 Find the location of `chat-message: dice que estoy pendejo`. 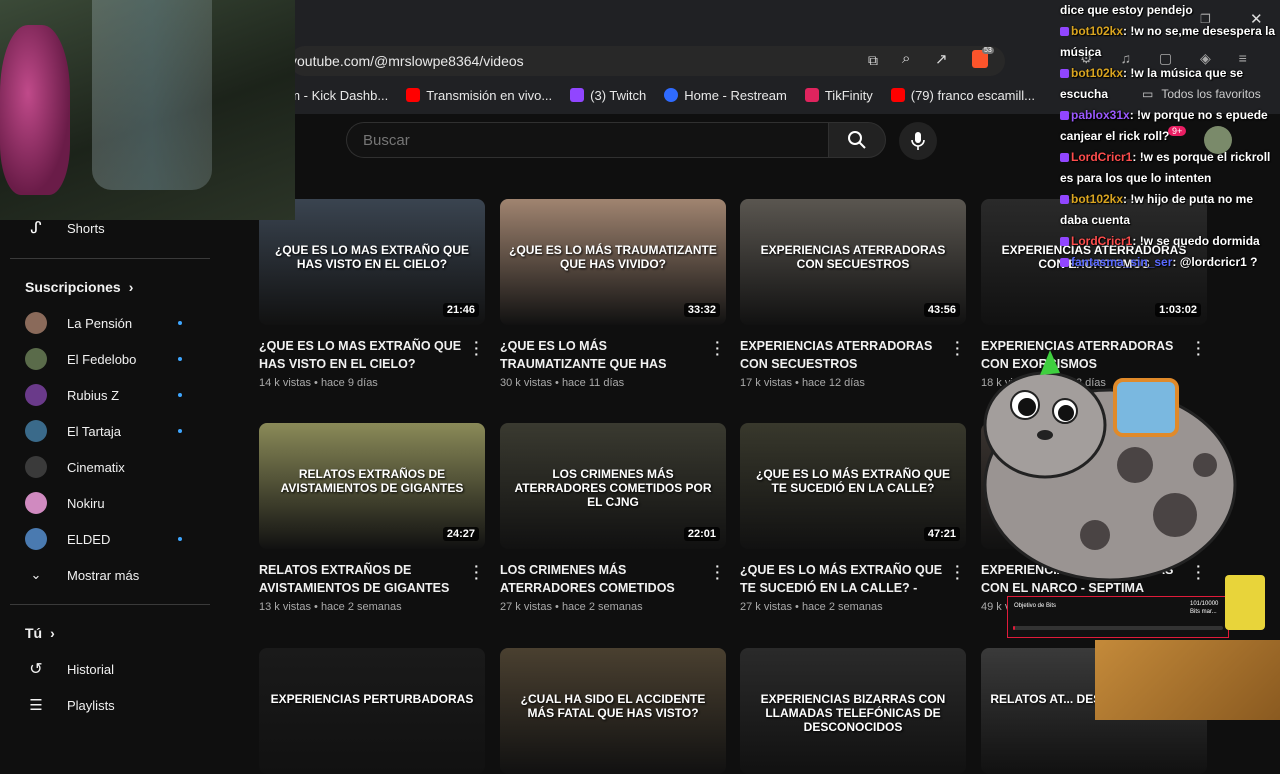

chat-message: dice que estoy pendejo is located at coordinates (1167, 10).